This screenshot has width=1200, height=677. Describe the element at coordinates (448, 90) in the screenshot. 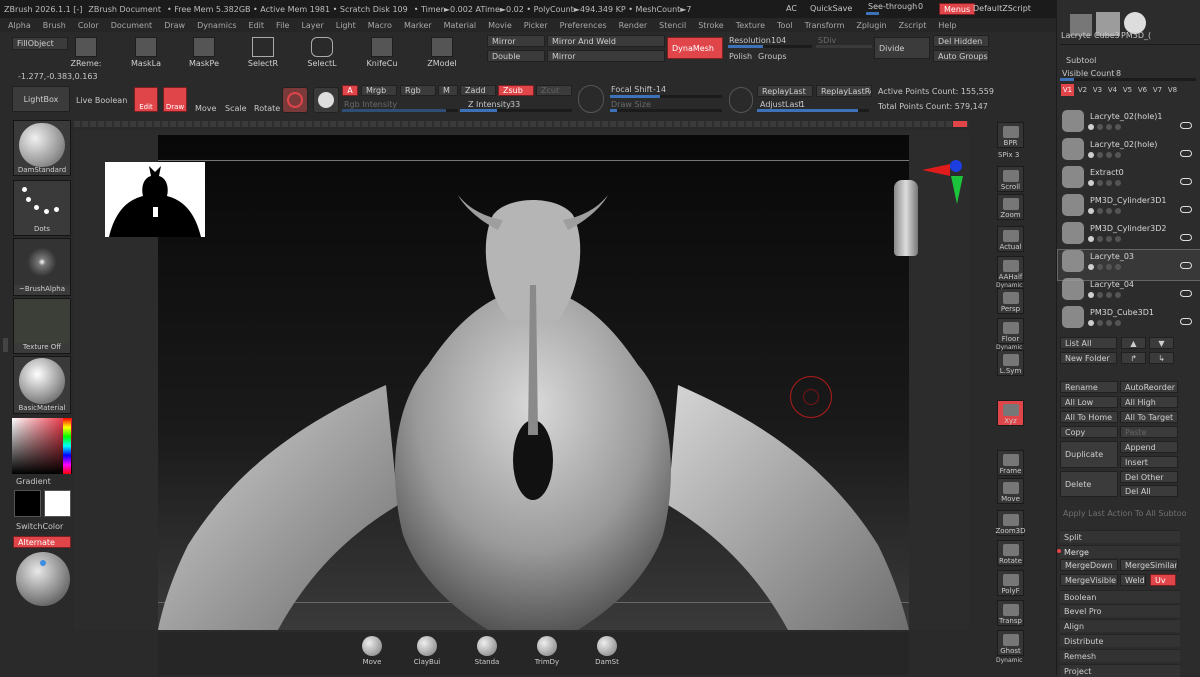

I see `m-button: M` at that location.